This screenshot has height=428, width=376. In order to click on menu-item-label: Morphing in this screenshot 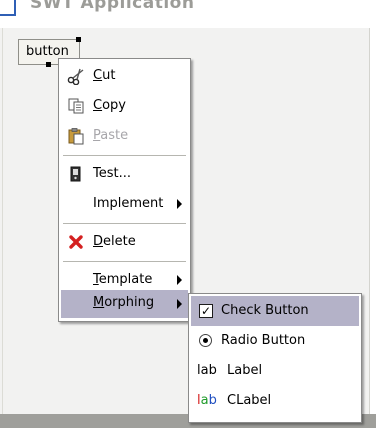, I will do `click(124, 302)`.